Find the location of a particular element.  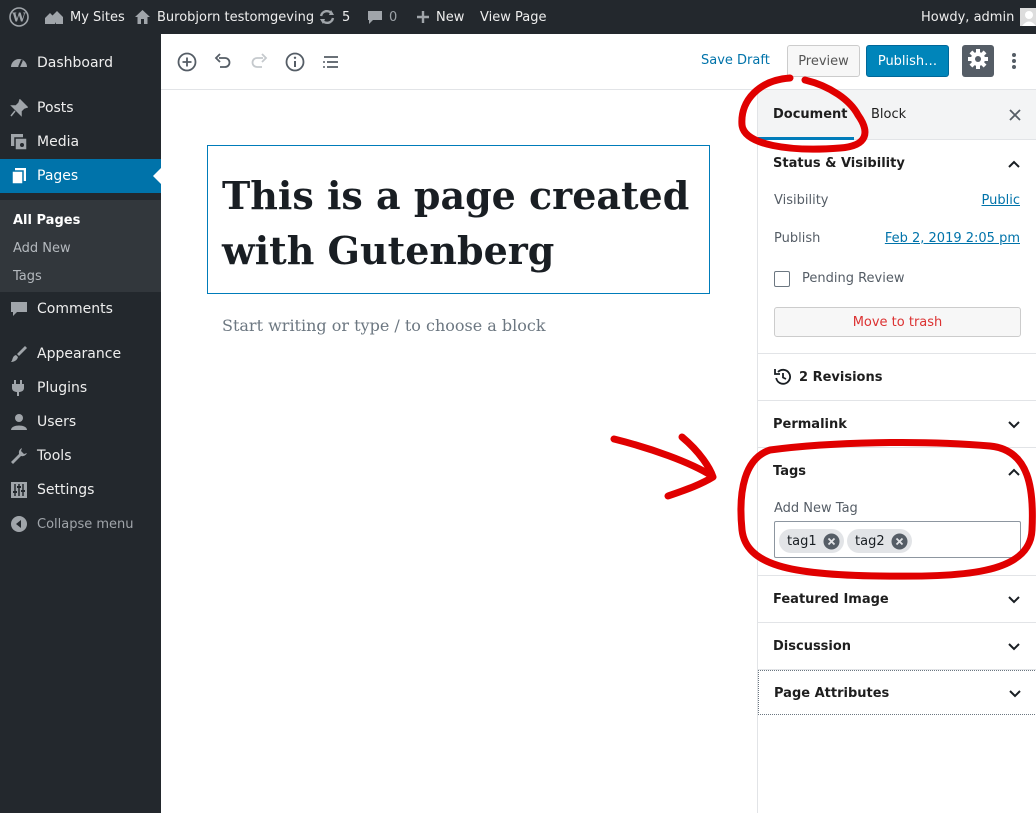

info-icon is located at coordinates (295, 62).